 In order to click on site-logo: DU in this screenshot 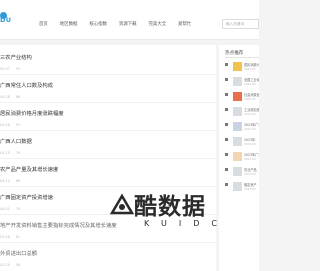, I will do `click(5, 20)`.